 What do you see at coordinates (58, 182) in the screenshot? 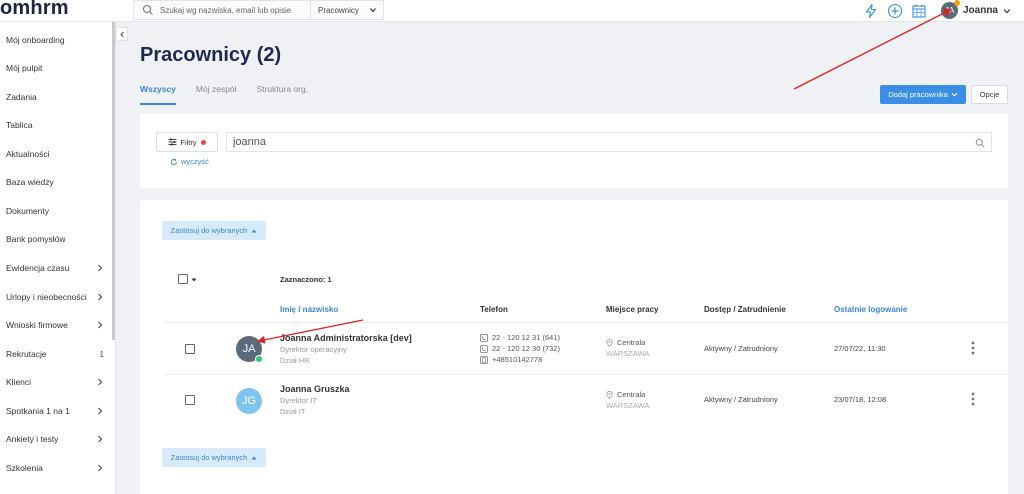
I see `sidebar-item: Baza wiedzy` at bounding box center [58, 182].